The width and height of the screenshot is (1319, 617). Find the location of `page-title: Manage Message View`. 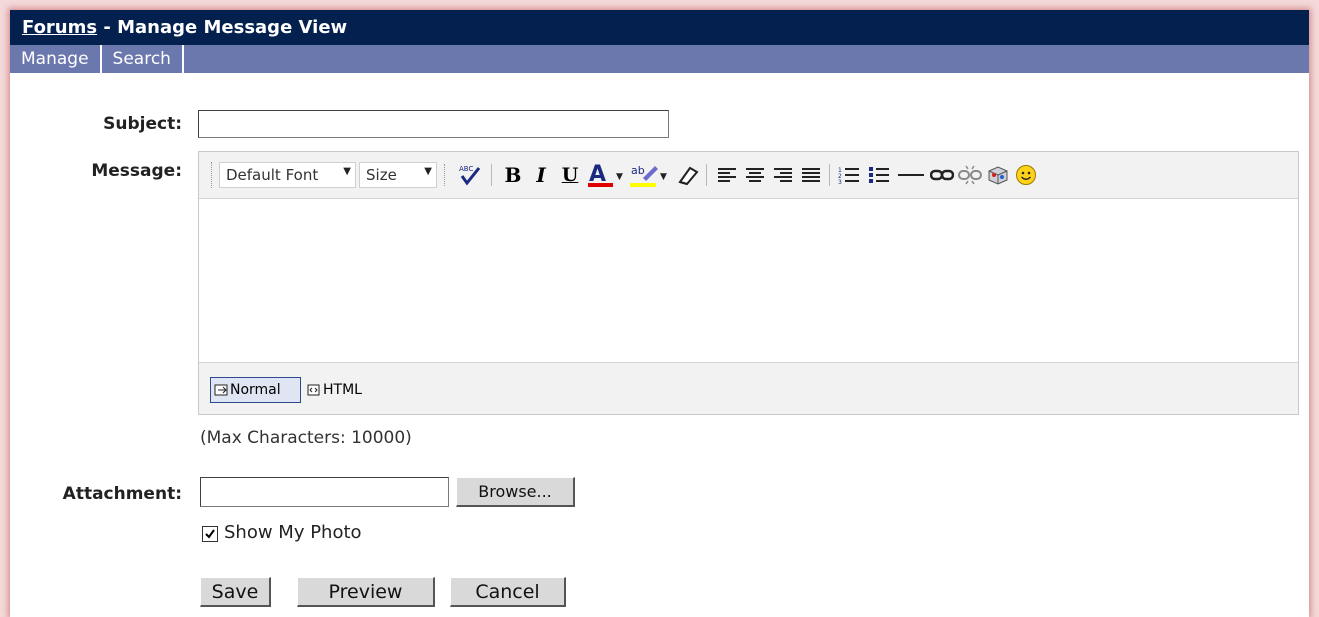

page-title: Manage Message View is located at coordinates (232, 27).